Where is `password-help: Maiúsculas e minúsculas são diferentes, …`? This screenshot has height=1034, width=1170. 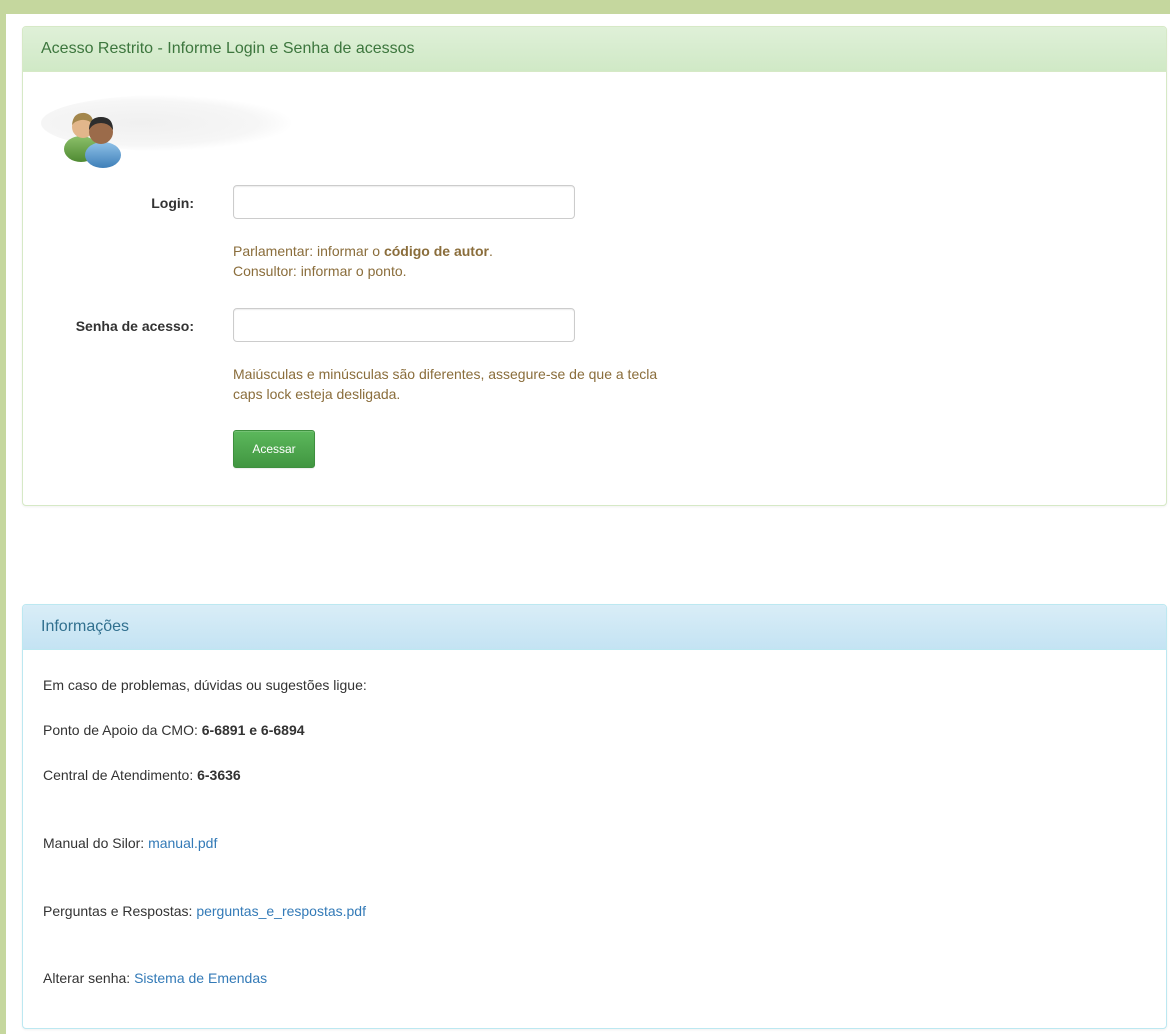
password-help: Maiúsculas e minúsculas são diferentes, … is located at coordinates (445, 384).